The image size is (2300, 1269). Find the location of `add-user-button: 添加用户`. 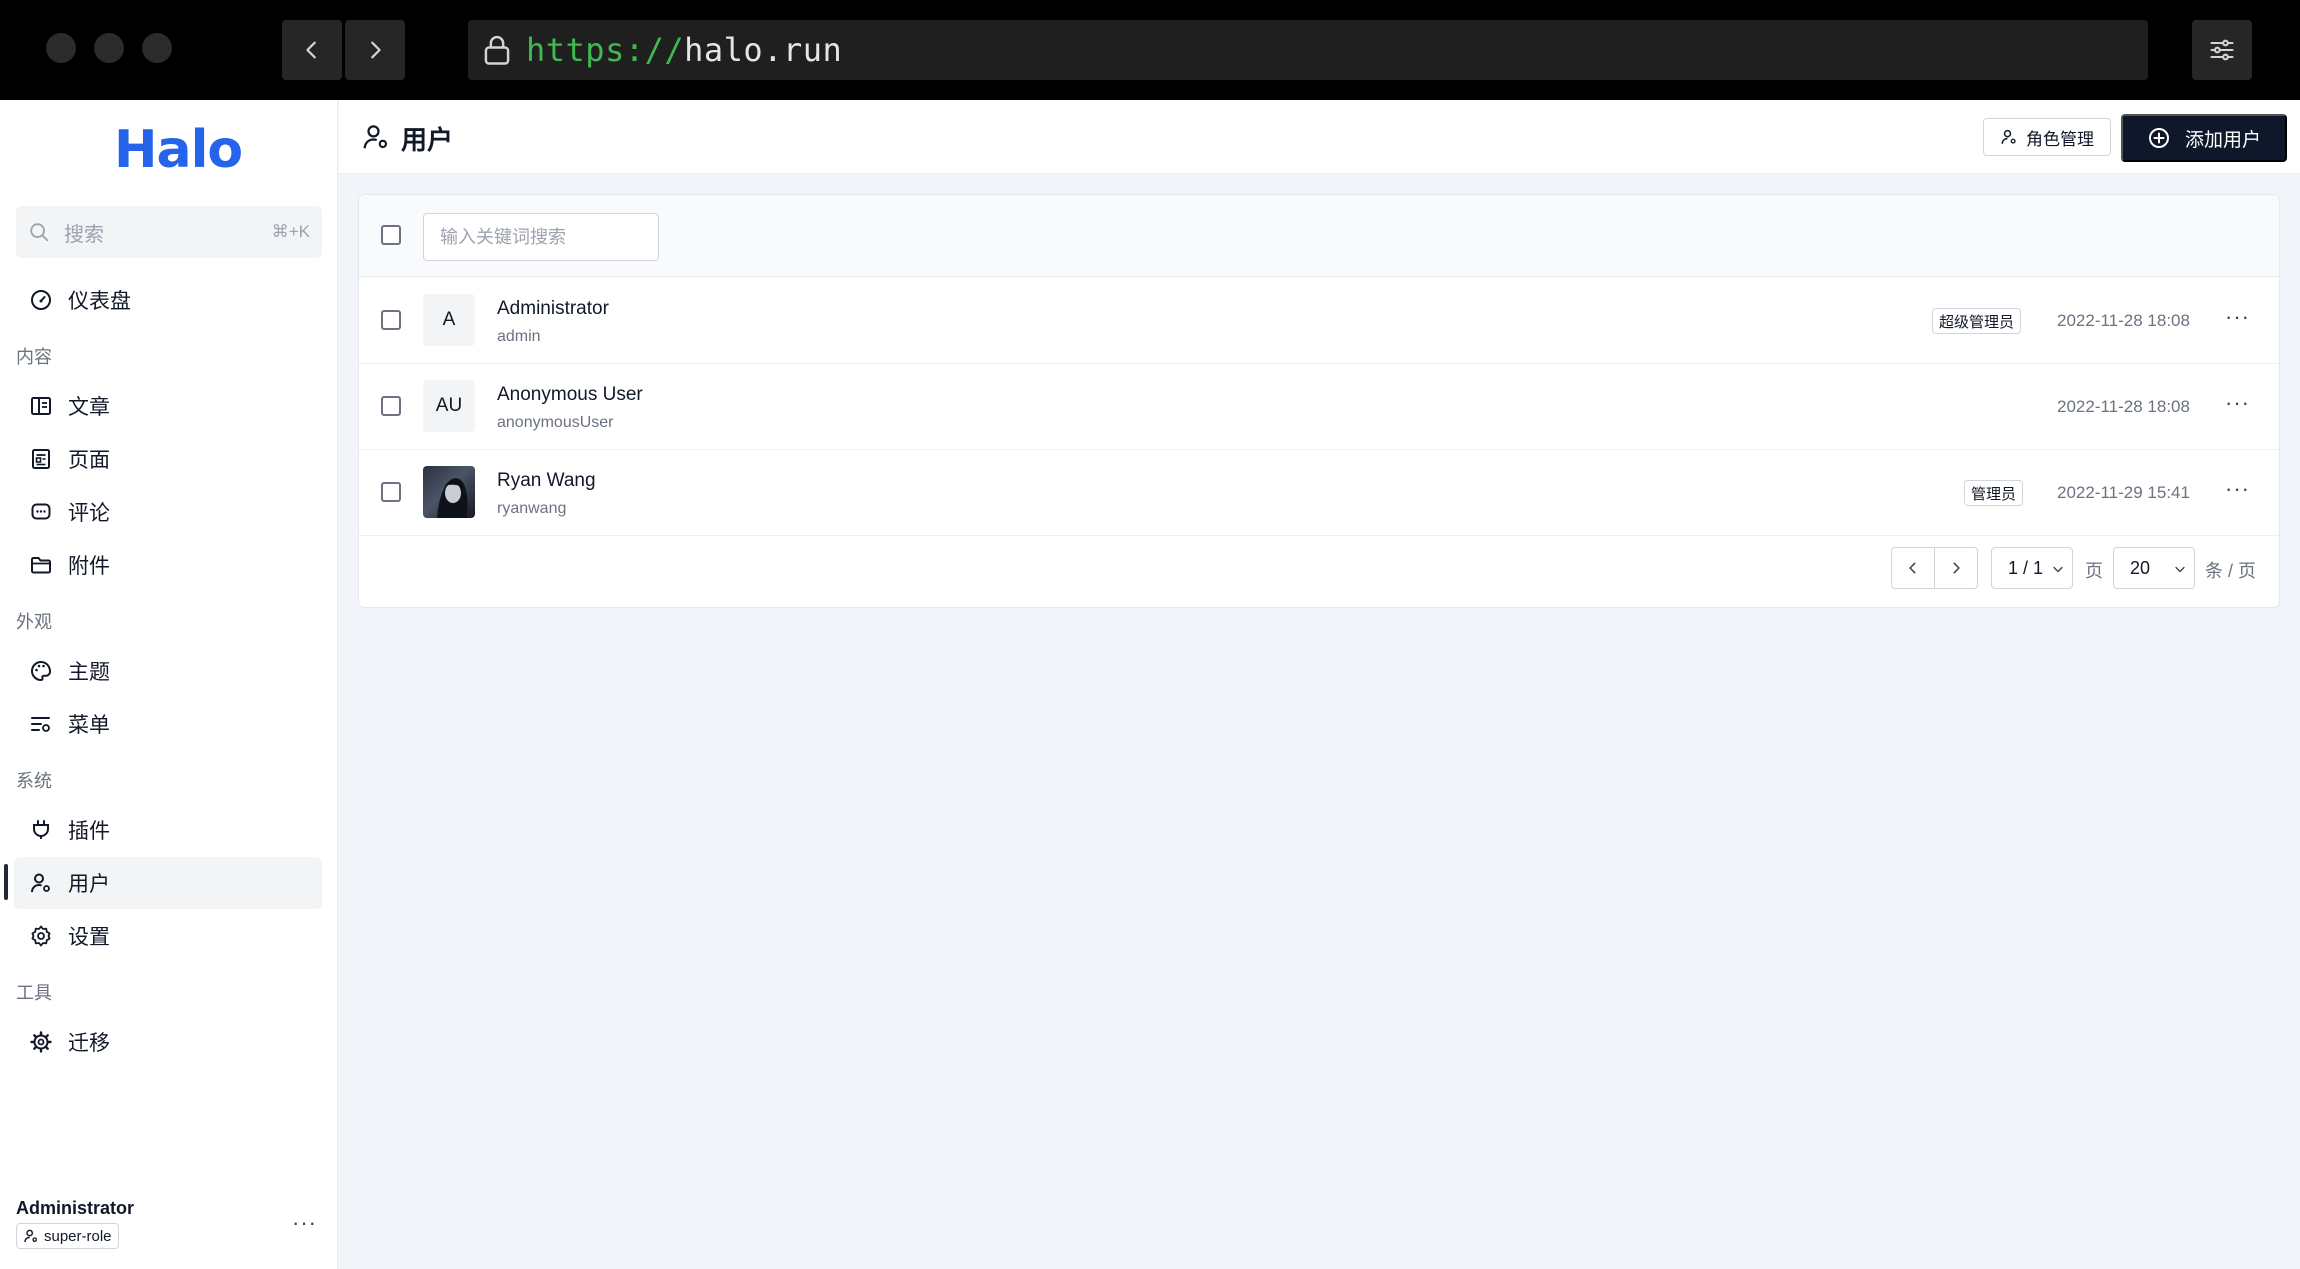

add-user-button: 添加用户 is located at coordinates (2204, 138).